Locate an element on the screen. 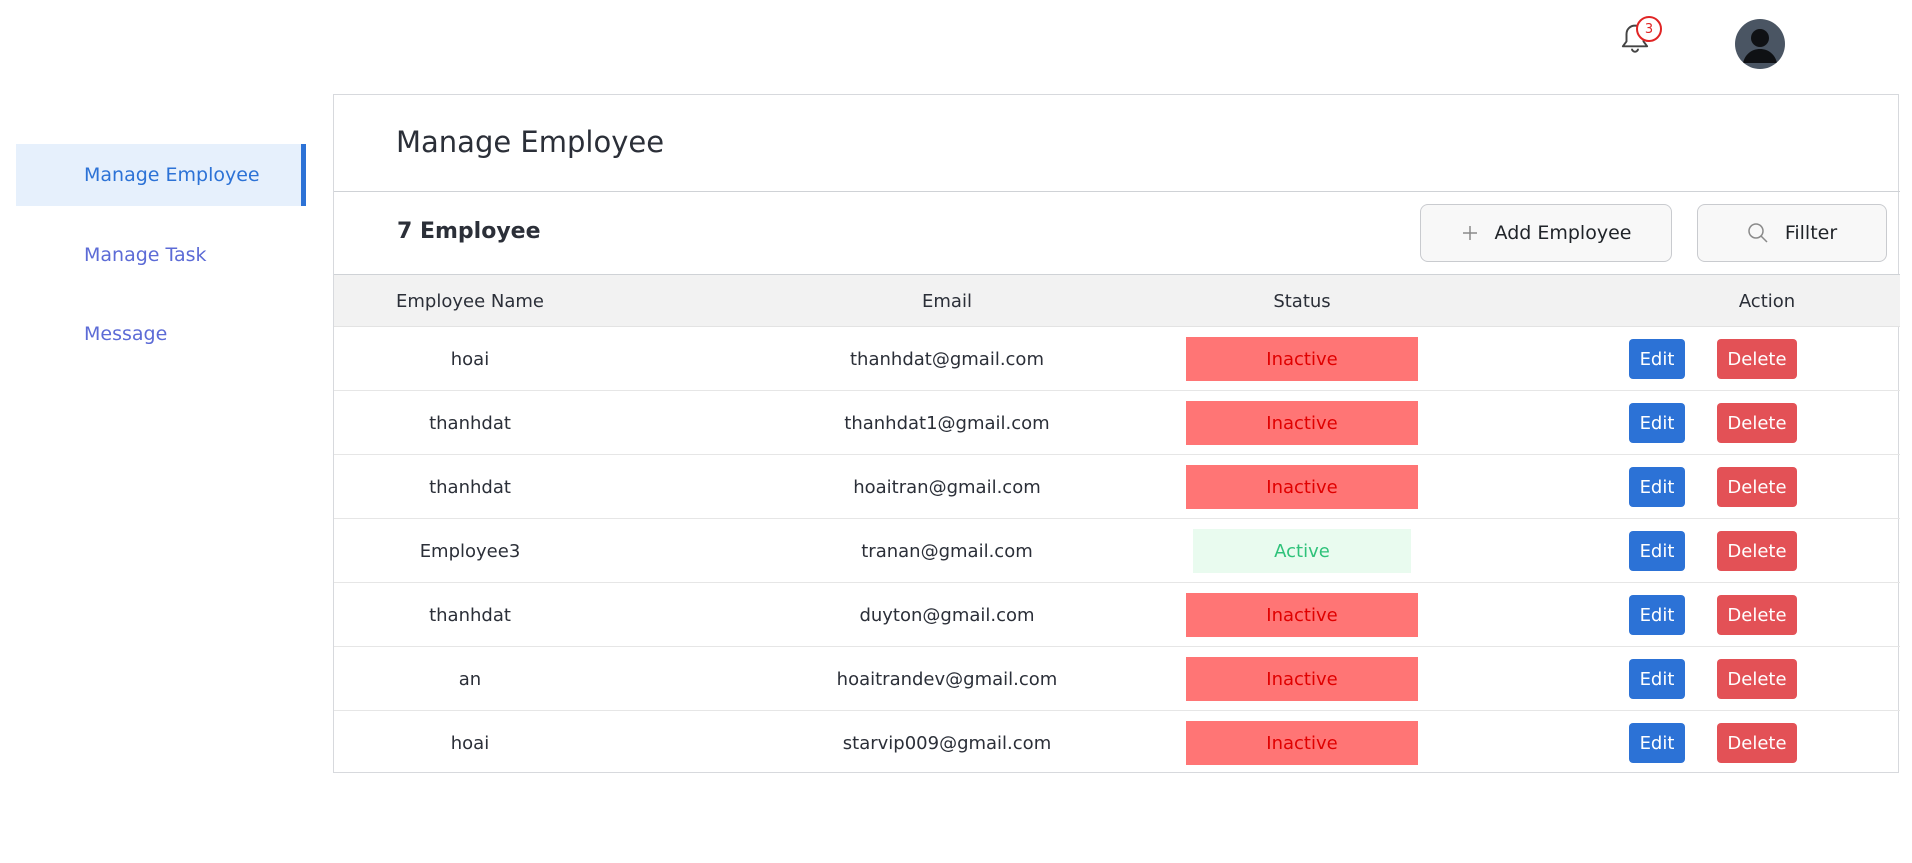  page-title: Manage Employee is located at coordinates (530, 142).